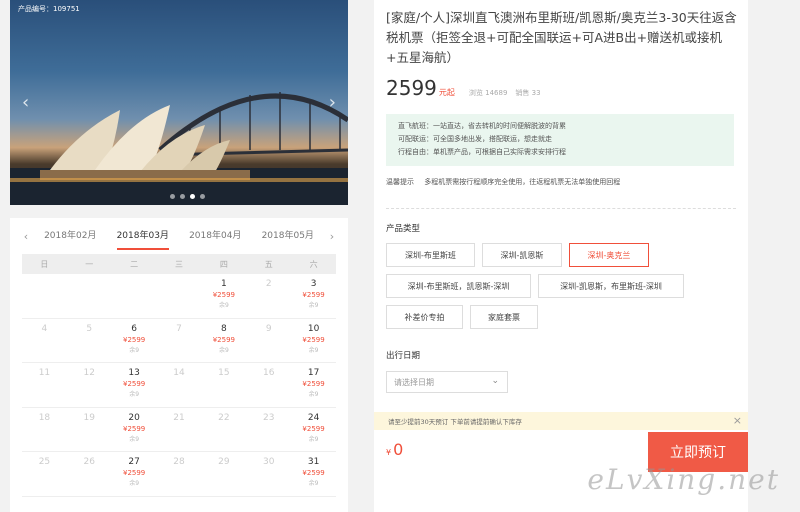 The image size is (800, 512). I want to click on day-number: 27, so click(134, 462).